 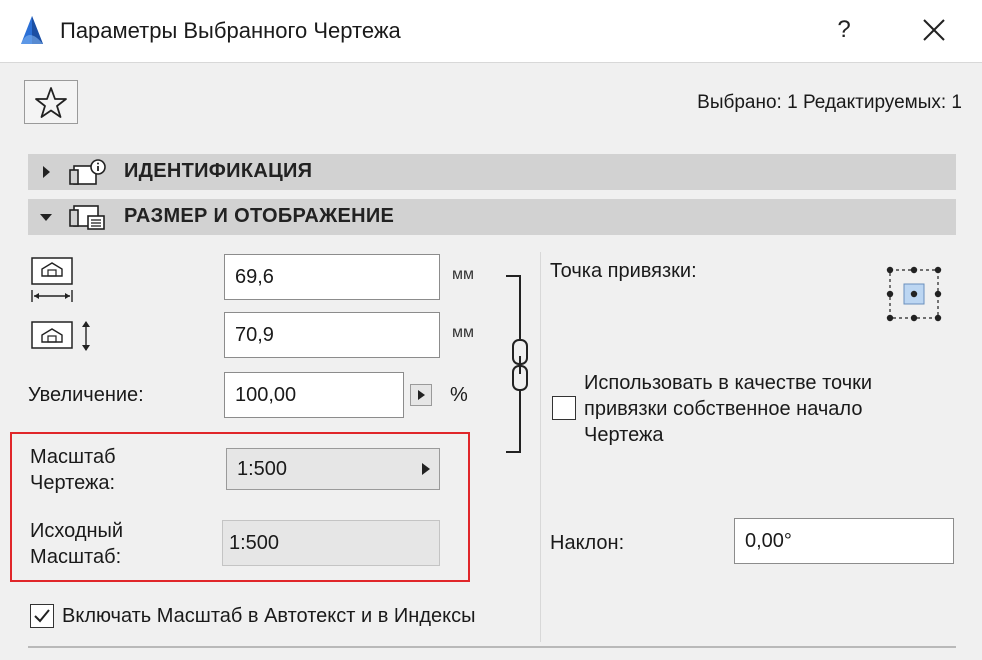 What do you see at coordinates (332, 277) in the screenshot?
I see `width-input: 69,6` at bounding box center [332, 277].